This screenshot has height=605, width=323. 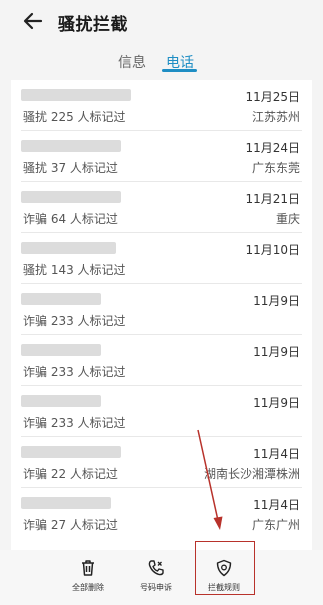 What do you see at coordinates (272, 199) in the screenshot?
I see `call-date: 11月21日` at bounding box center [272, 199].